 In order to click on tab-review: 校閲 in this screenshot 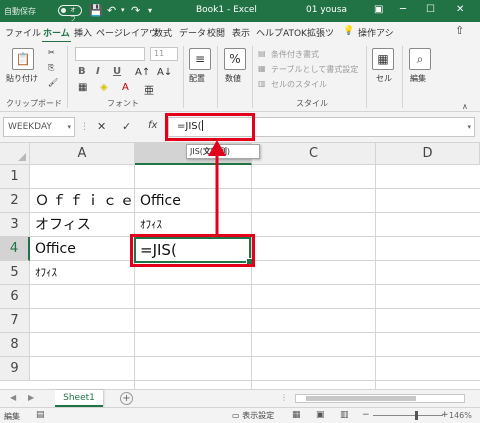, I will do `click(216, 32)`.